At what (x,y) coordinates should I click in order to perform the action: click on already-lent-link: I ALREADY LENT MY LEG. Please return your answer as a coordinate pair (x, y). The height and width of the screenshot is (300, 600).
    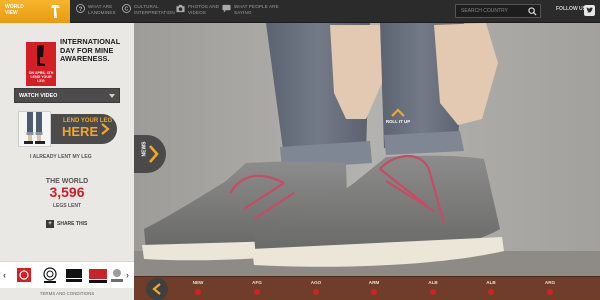
    Looking at the image, I should click on (61, 157).